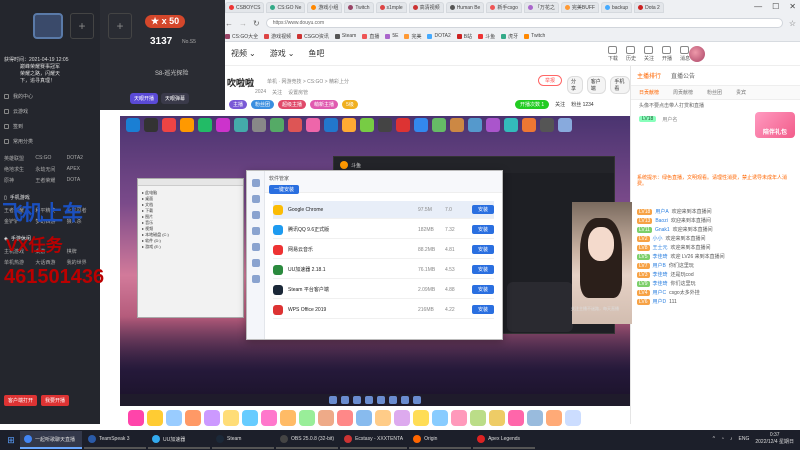 This screenshot has width=800, height=450. I want to click on volume-icon: ♪, so click(731, 439).